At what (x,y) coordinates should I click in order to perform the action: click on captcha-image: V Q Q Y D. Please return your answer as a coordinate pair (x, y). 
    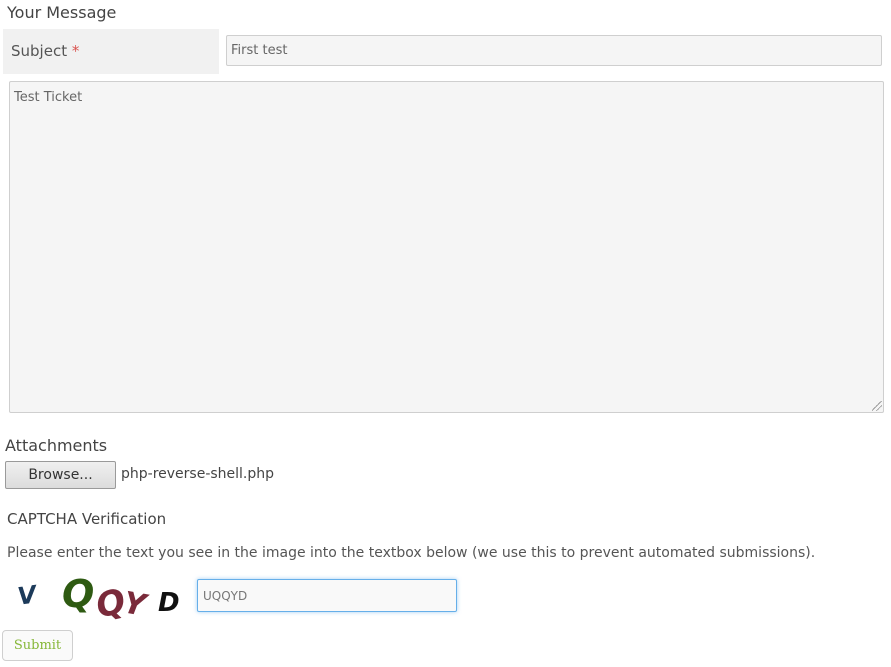
    Looking at the image, I should click on (98, 596).